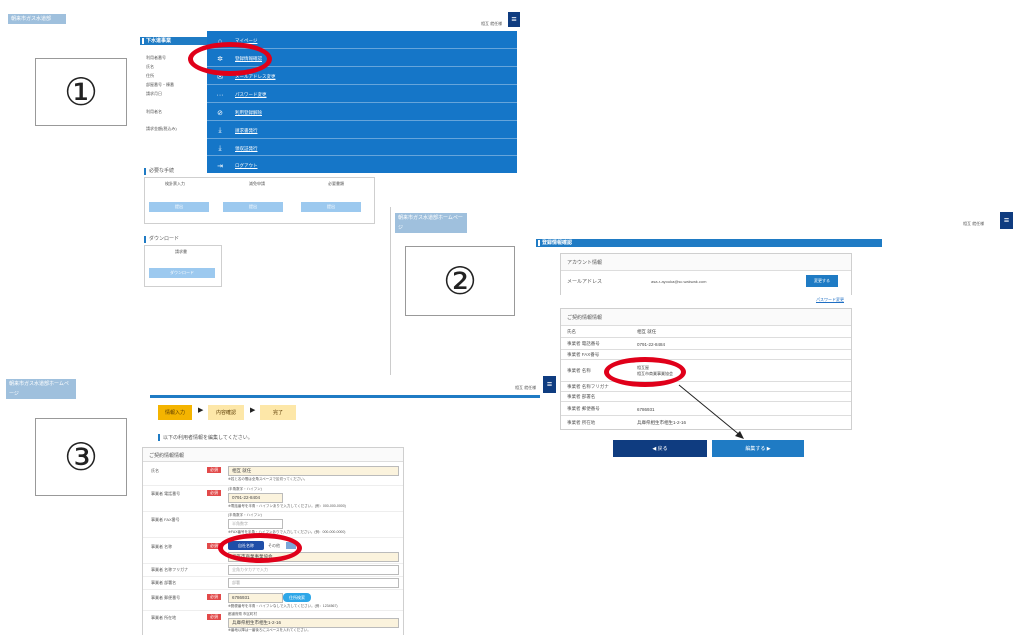  What do you see at coordinates (313, 471) in the screenshot?
I see `name-input: 相互 就任` at bounding box center [313, 471].